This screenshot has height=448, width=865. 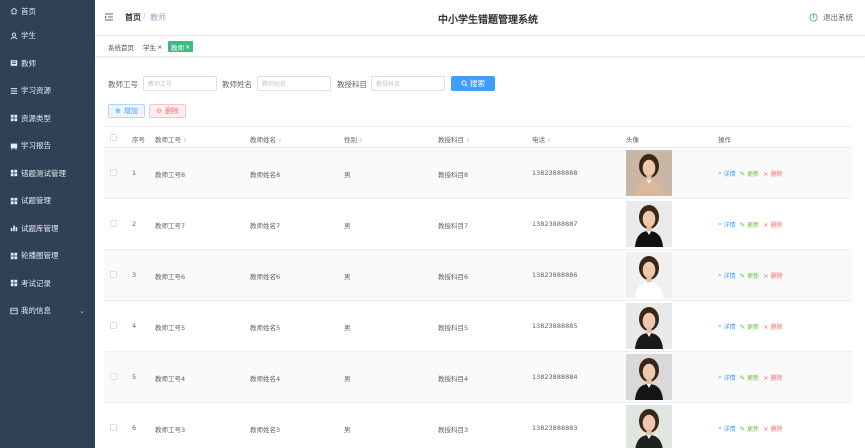 I want to click on sidebar-item-questions: 试题管理, so click(x=47, y=201).